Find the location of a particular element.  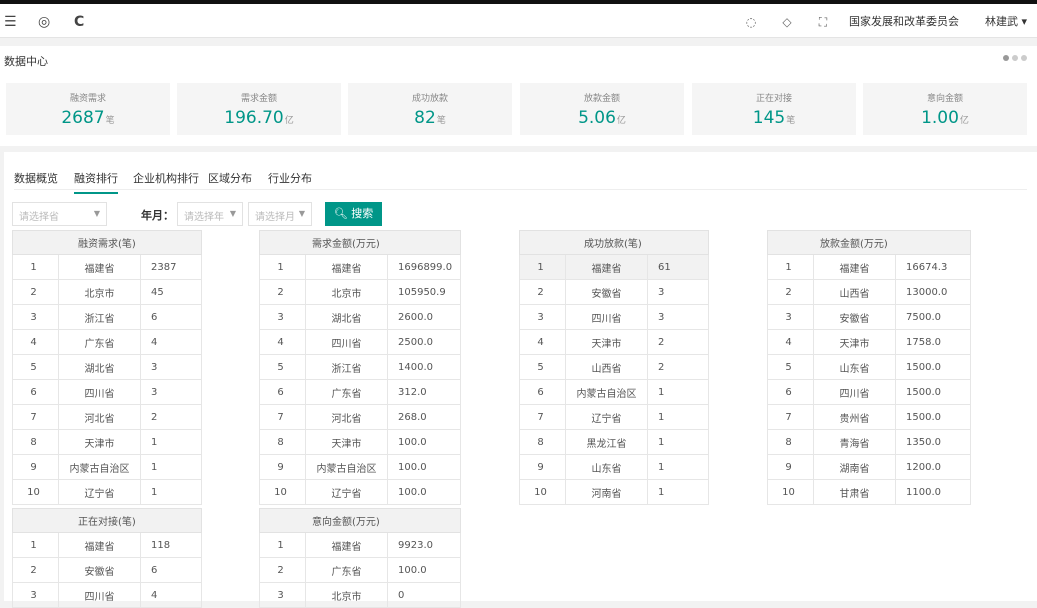

table-row: 5 山西省 2 is located at coordinates (614, 367).